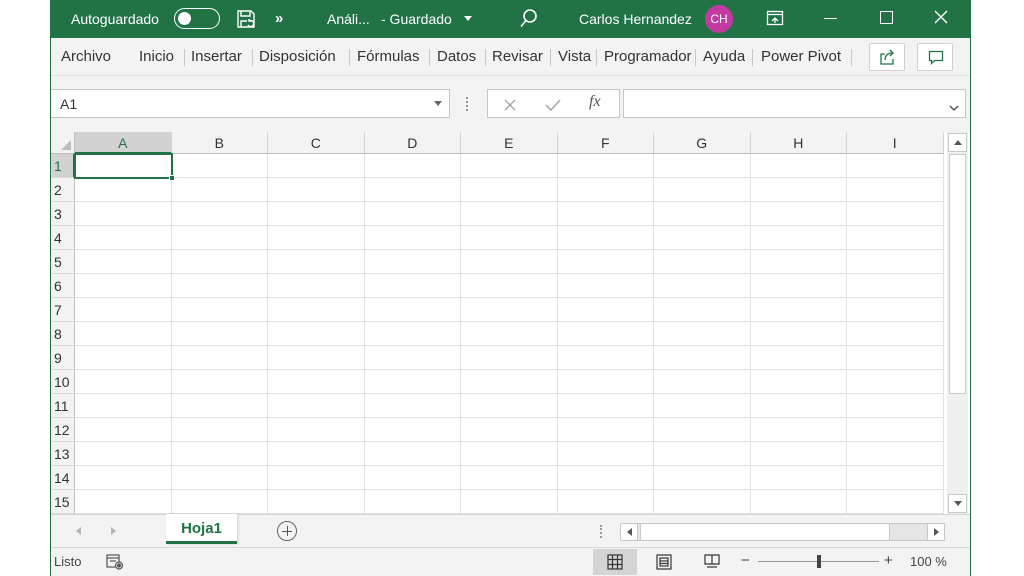 Image resolution: width=1024 pixels, height=576 pixels. I want to click on formula-bar: A1 fx, so click(510, 104).